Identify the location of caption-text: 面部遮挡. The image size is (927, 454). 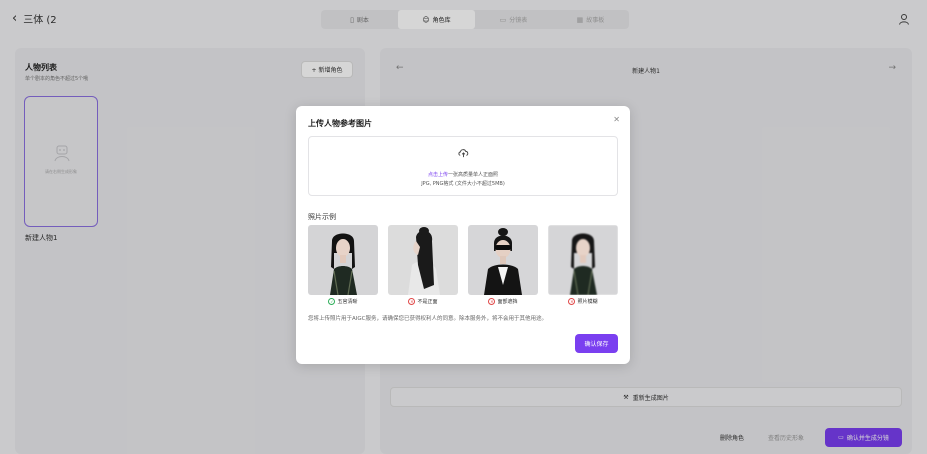
(507, 302).